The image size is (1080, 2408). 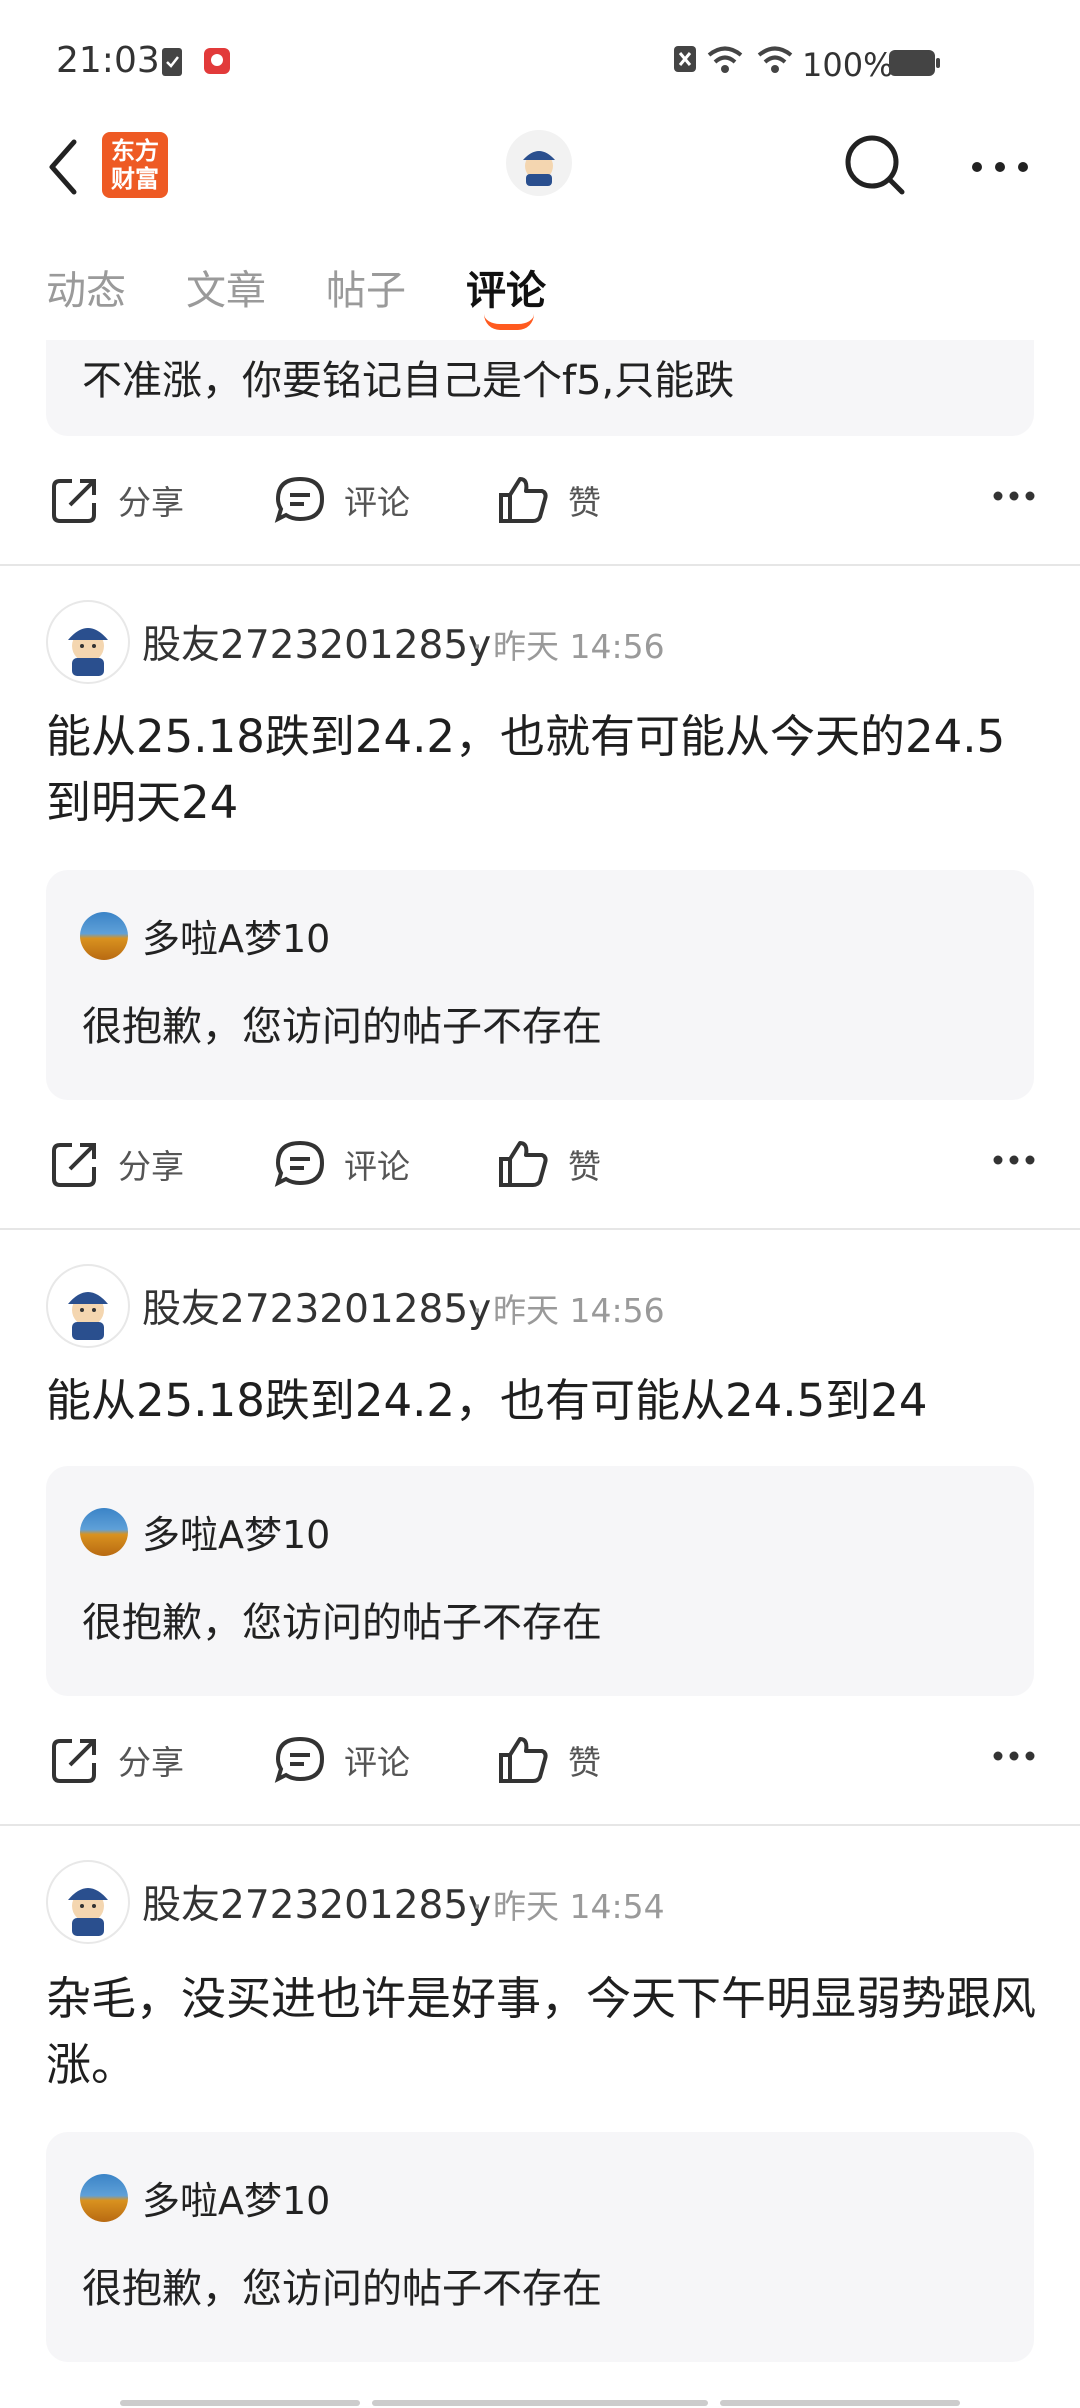 What do you see at coordinates (135, 151) in the screenshot?
I see `logo-line-1: 东方` at bounding box center [135, 151].